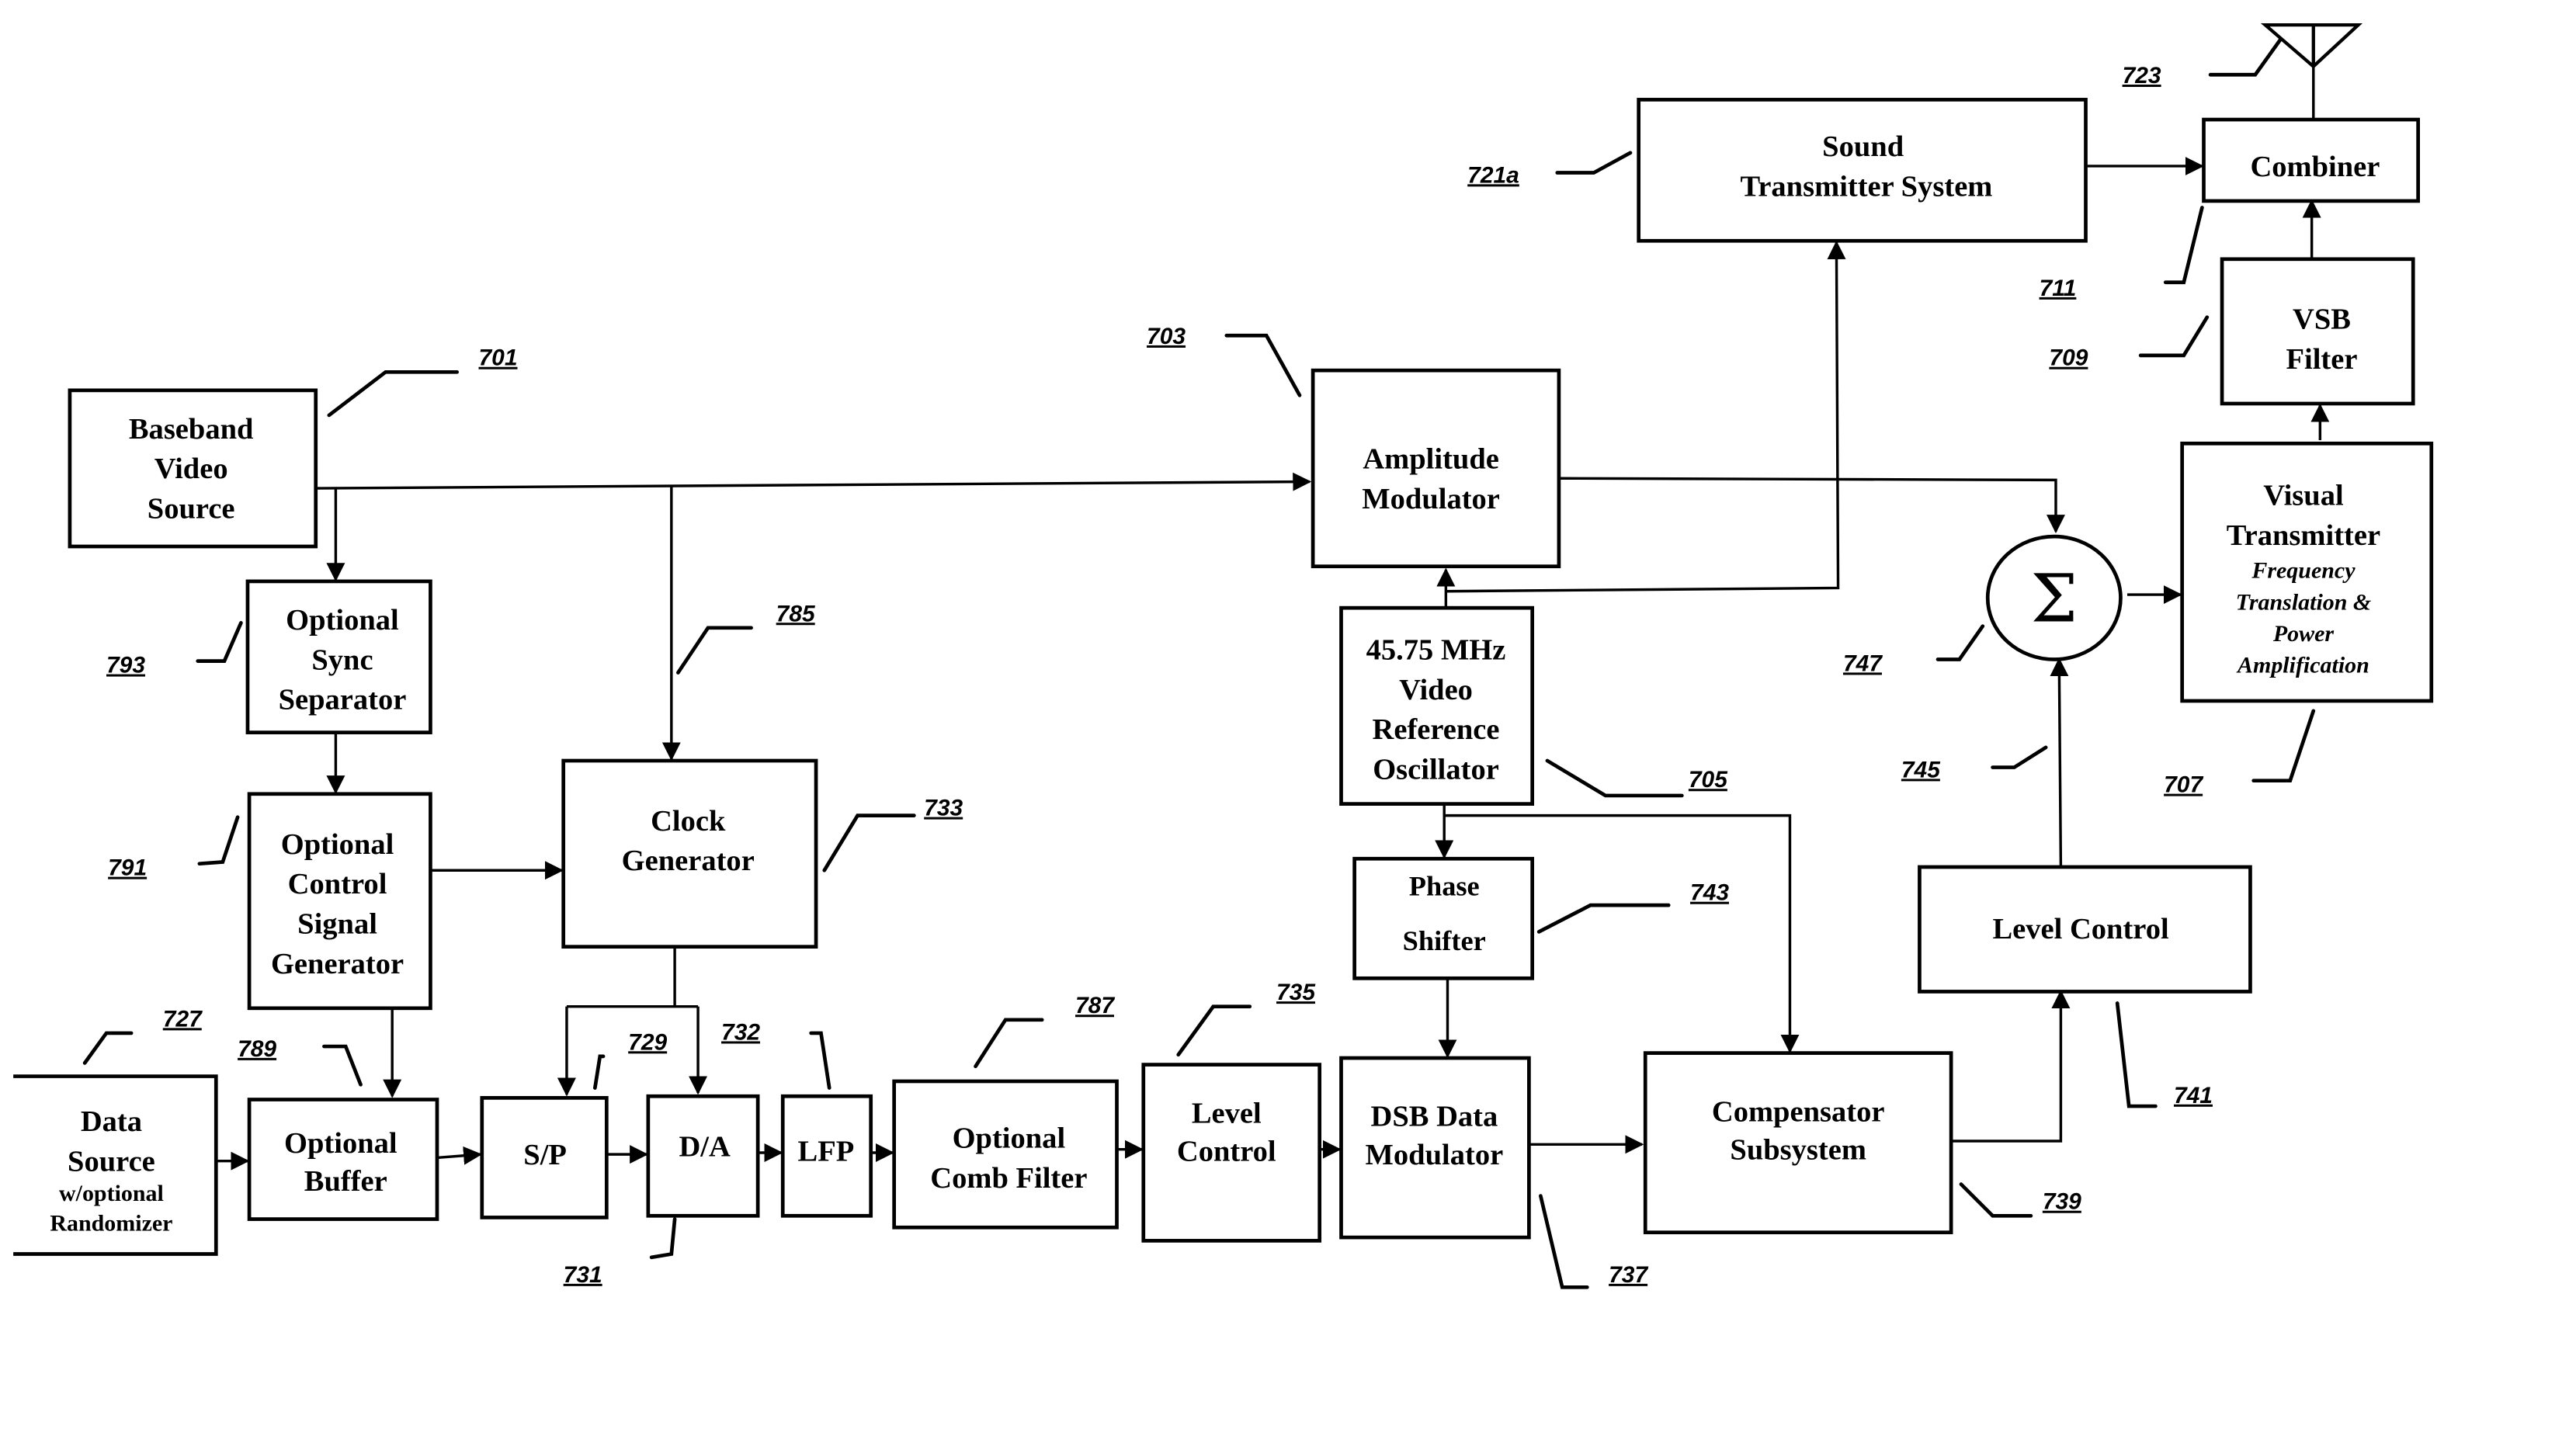 Image resolution: width=2576 pixels, height=1450 pixels. I want to click on block-label-line: Separator, so click(343, 700).